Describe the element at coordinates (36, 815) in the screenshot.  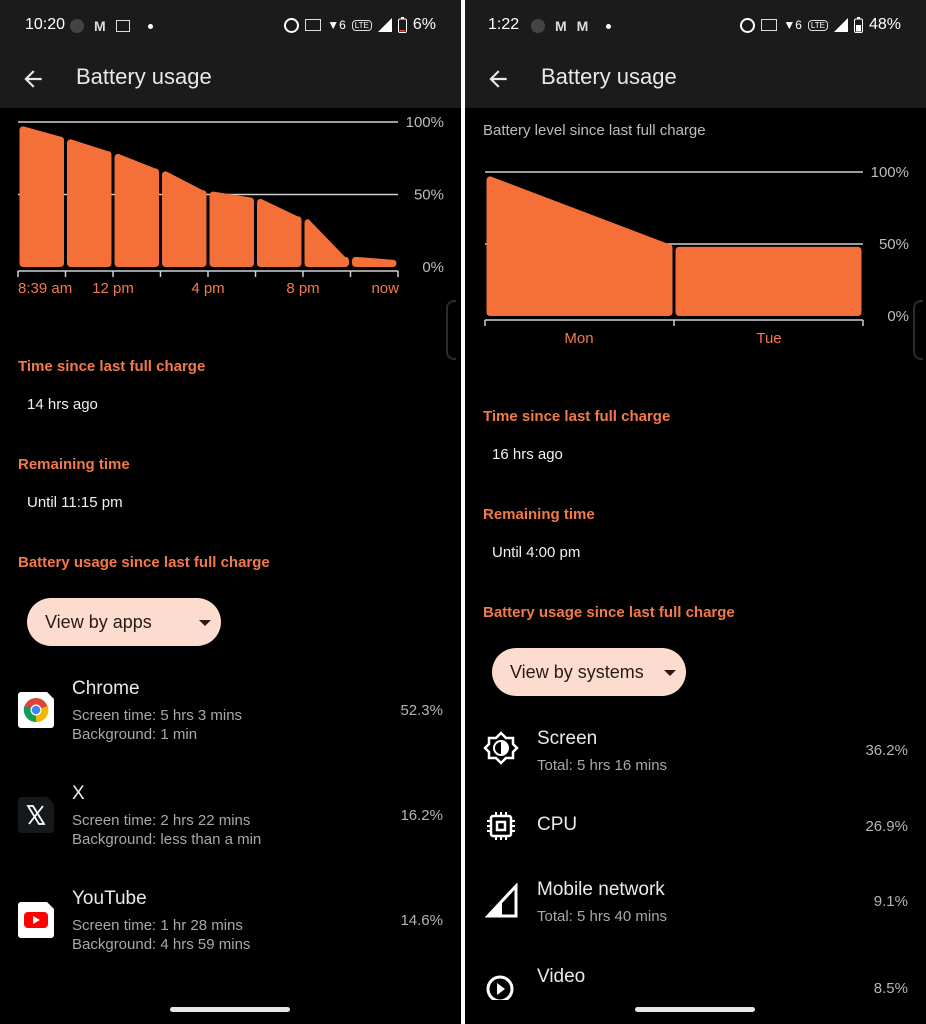
I see `x-icon` at that location.